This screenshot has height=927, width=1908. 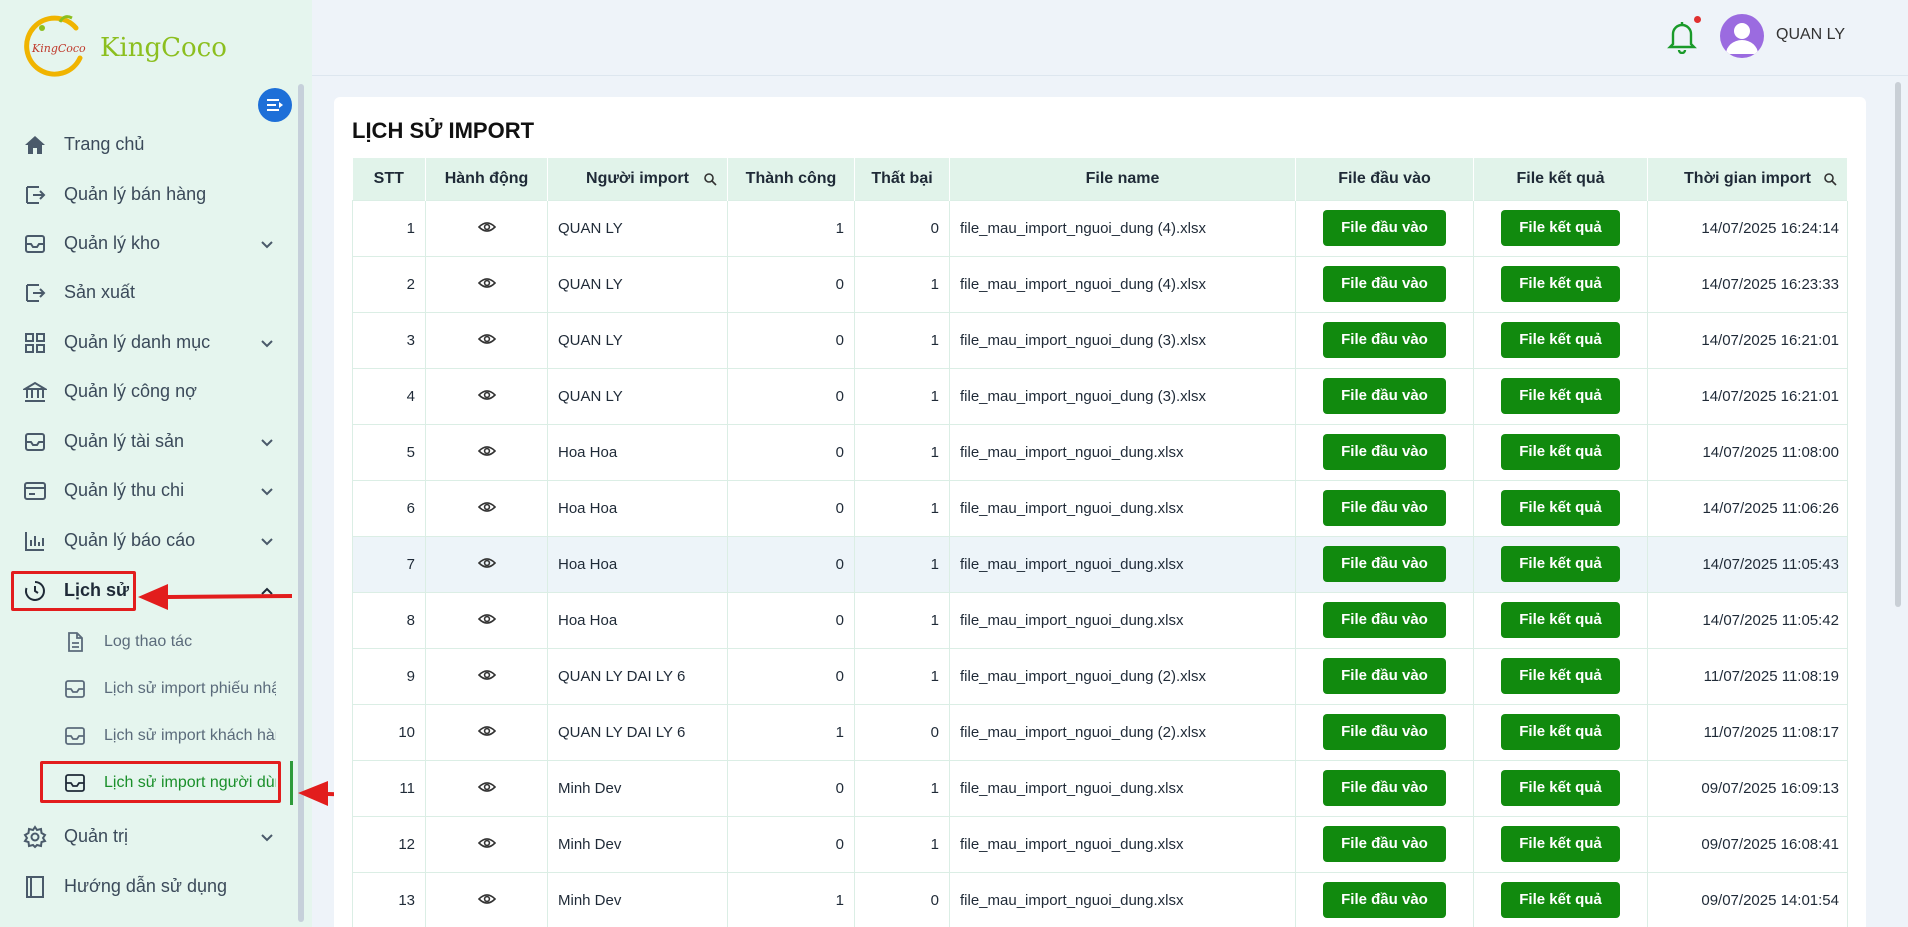 What do you see at coordinates (137, 342) in the screenshot?
I see `sidebar-item-label: Quản lý danh mục` at bounding box center [137, 342].